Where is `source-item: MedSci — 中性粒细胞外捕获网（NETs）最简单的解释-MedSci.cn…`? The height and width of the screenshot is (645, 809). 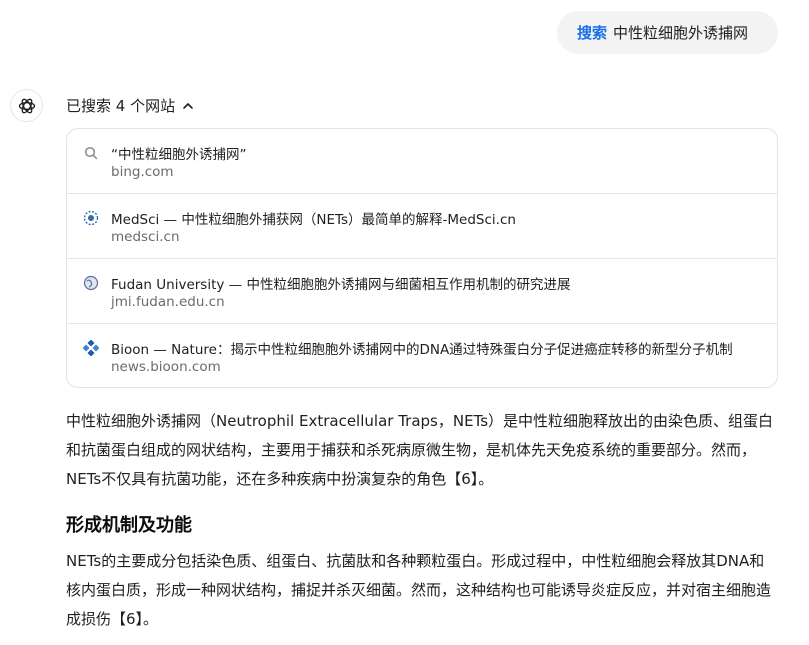
source-item: MedSci — 中性粒细胞外捕获网（NETs）最简单的解释-MedSci.cn… is located at coordinates (422, 226).